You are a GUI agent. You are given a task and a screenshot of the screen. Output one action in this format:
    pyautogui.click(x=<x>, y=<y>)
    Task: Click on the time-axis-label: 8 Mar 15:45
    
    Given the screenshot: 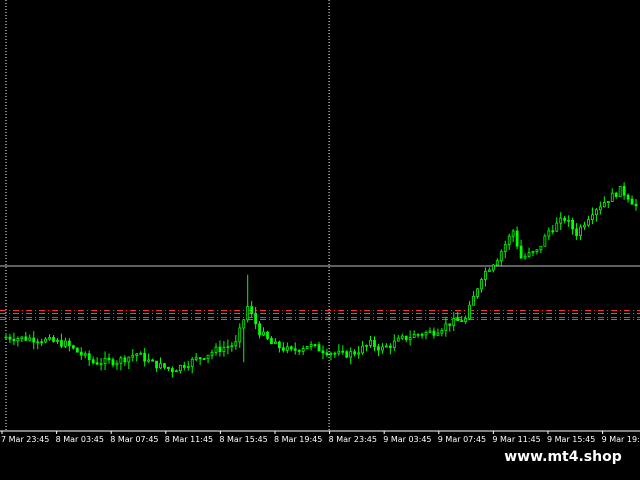 What is the action you would take?
    pyautogui.click(x=243, y=439)
    